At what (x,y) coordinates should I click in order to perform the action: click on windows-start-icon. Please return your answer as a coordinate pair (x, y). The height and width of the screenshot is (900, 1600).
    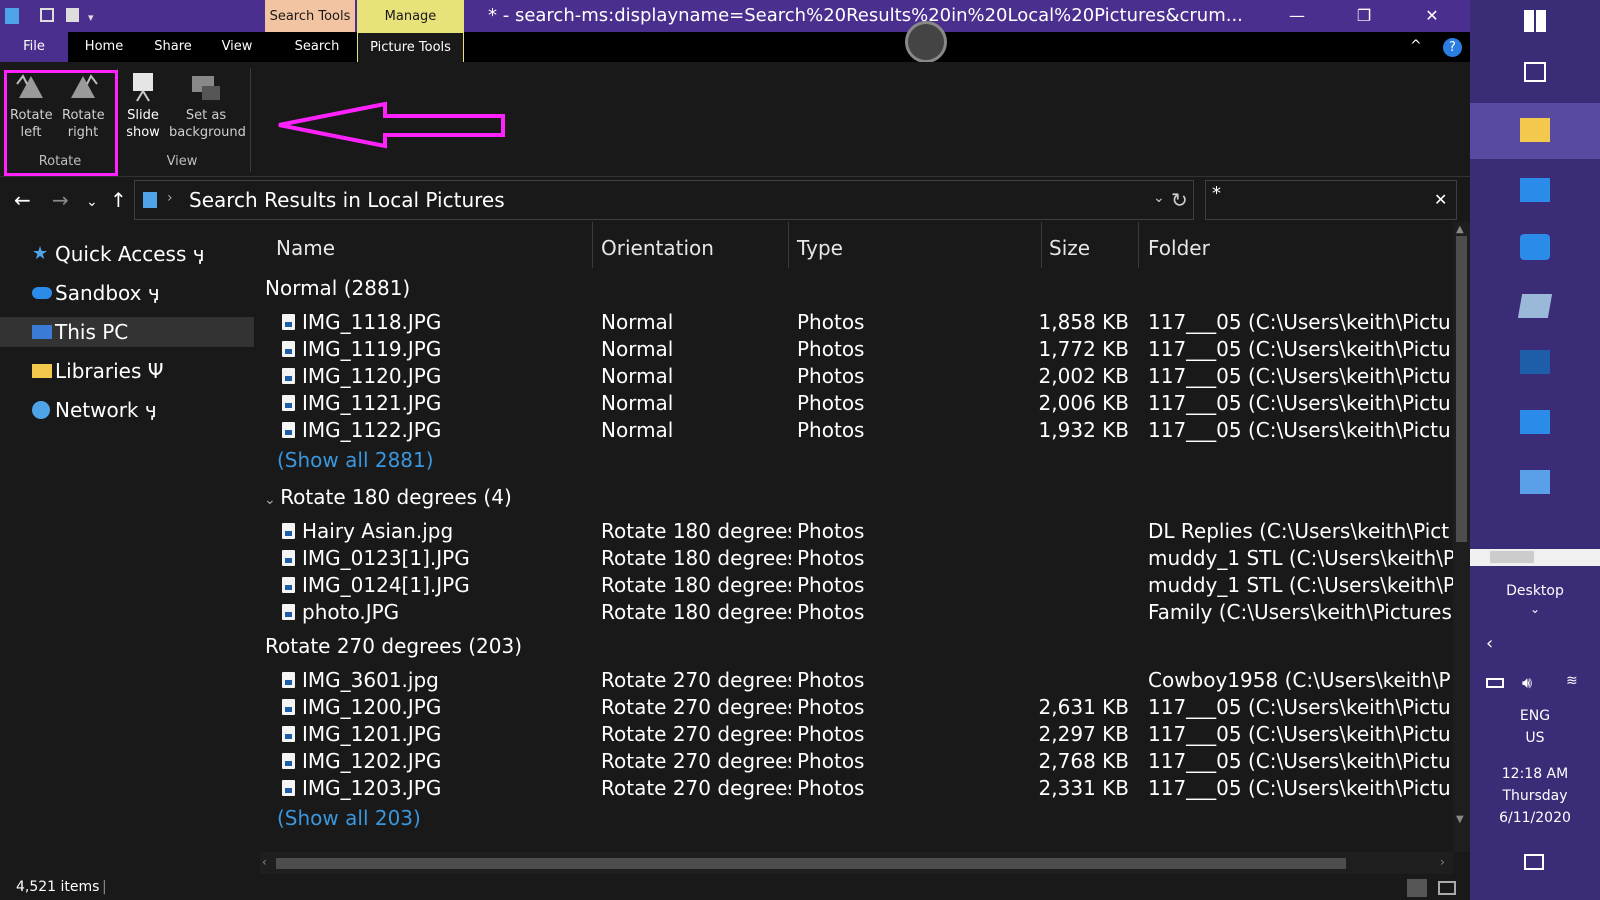
    Looking at the image, I should click on (1535, 21).